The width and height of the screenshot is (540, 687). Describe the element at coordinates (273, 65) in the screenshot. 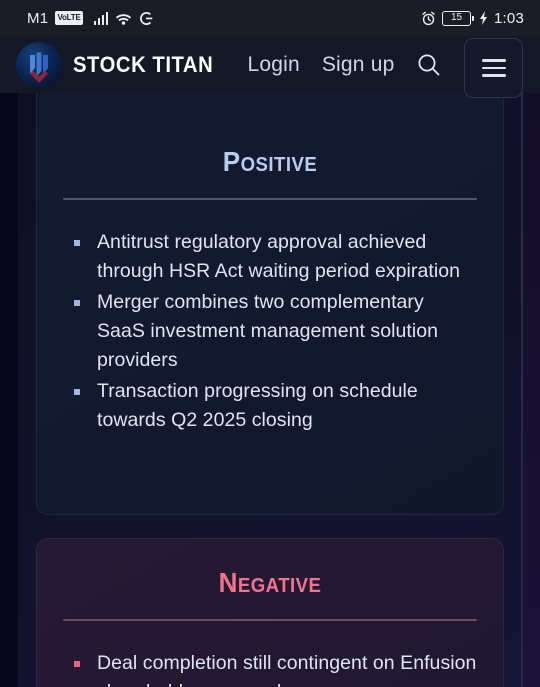

I see `login-link: Login` at that location.